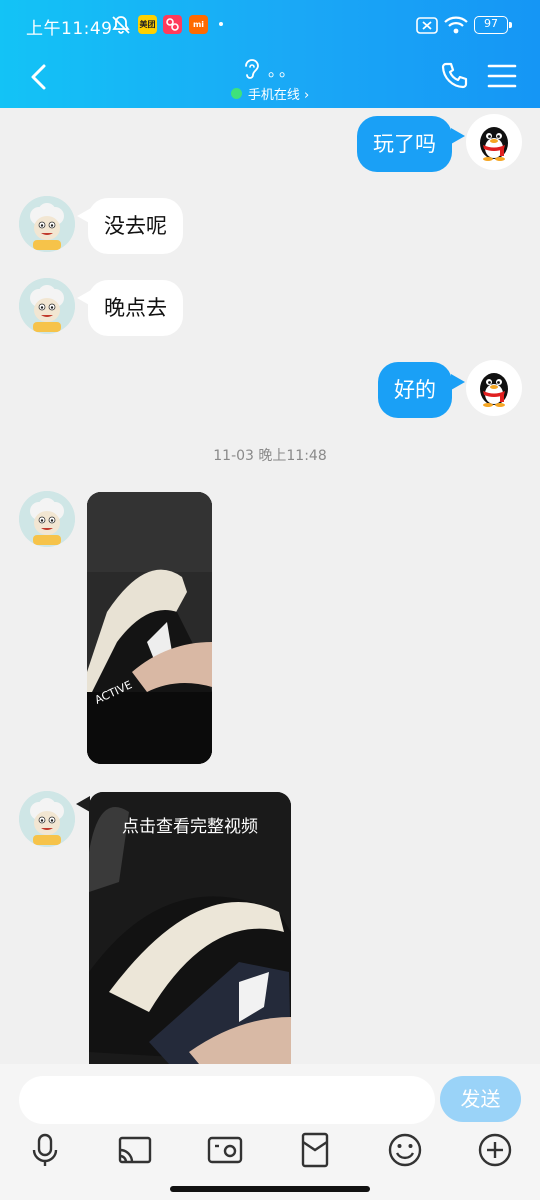 Image resolution: width=540 pixels, height=1200 pixels. Describe the element at coordinates (415, 390) in the screenshot. I see `message-bubble-outgoing: 好的` at that location.